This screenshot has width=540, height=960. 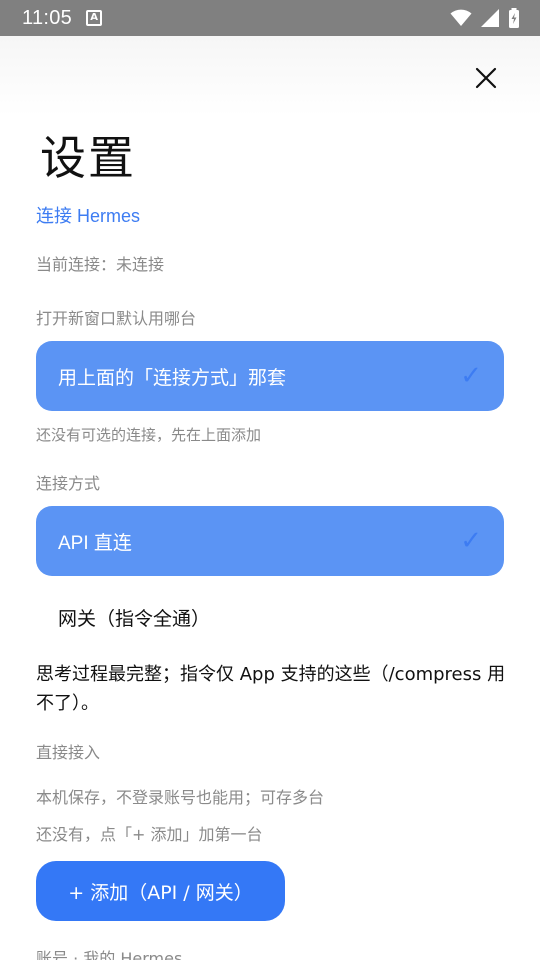 What do you see at coordinates (270, 541) in the screenshot?
I see `connection-option-api: API 直连 ✓` at bounding box center [270, 541].